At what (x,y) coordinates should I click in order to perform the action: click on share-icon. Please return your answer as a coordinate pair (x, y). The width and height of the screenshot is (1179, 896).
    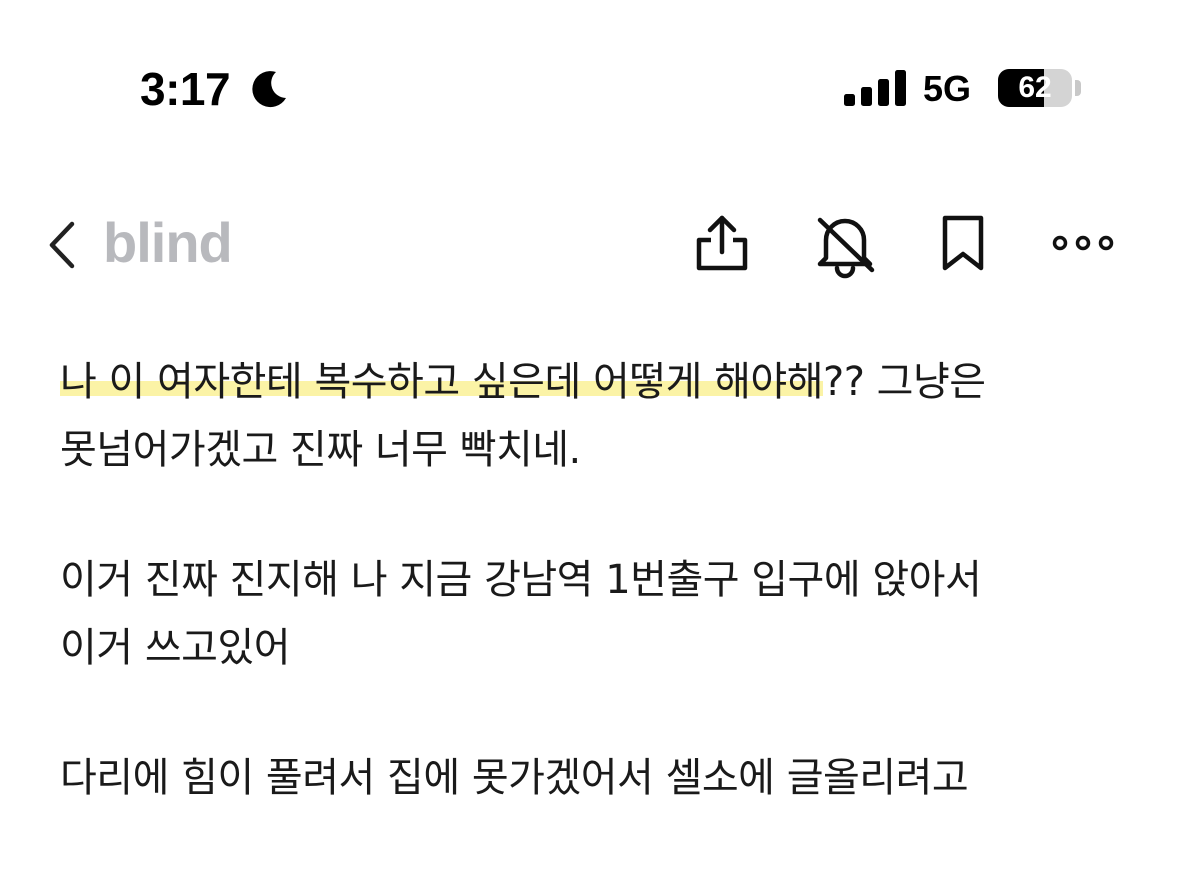
    Looking at the image, I should click on (722, 243).